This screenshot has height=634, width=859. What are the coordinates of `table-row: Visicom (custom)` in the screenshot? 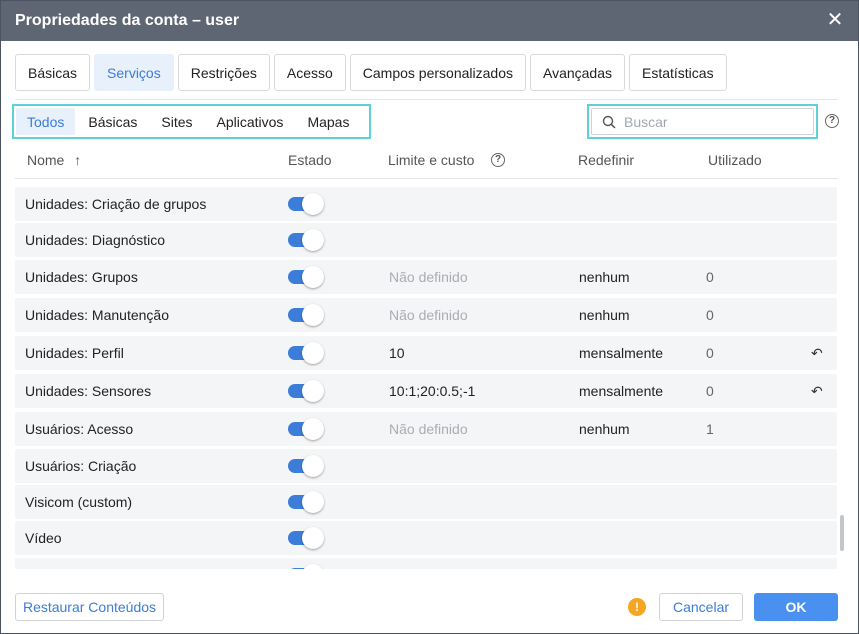 It's located at (426, 502).